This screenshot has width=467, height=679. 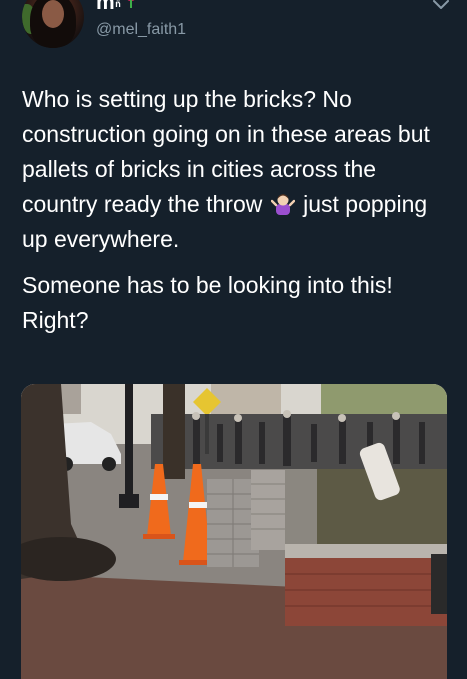 I want to click on chevron-down-icon, so click(x=441, y=6).